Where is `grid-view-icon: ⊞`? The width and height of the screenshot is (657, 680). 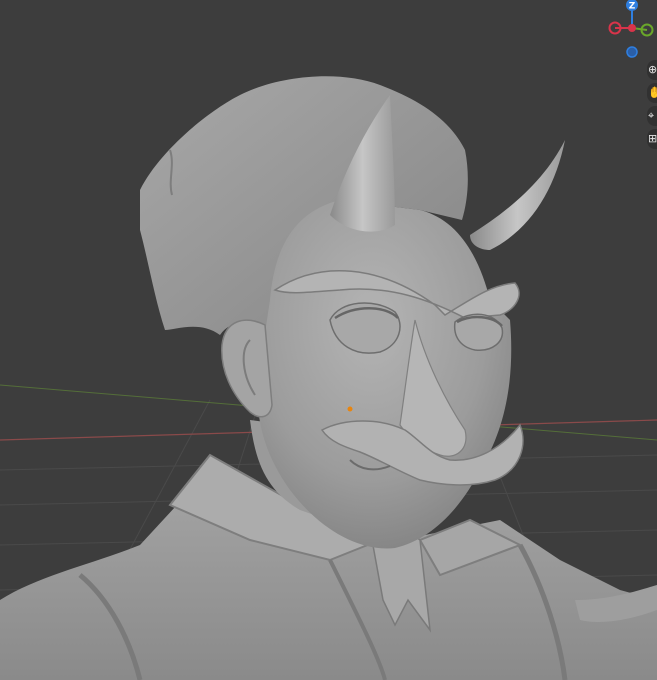
grid-view-icon: ⊞ is located at coordinates (652, 139).